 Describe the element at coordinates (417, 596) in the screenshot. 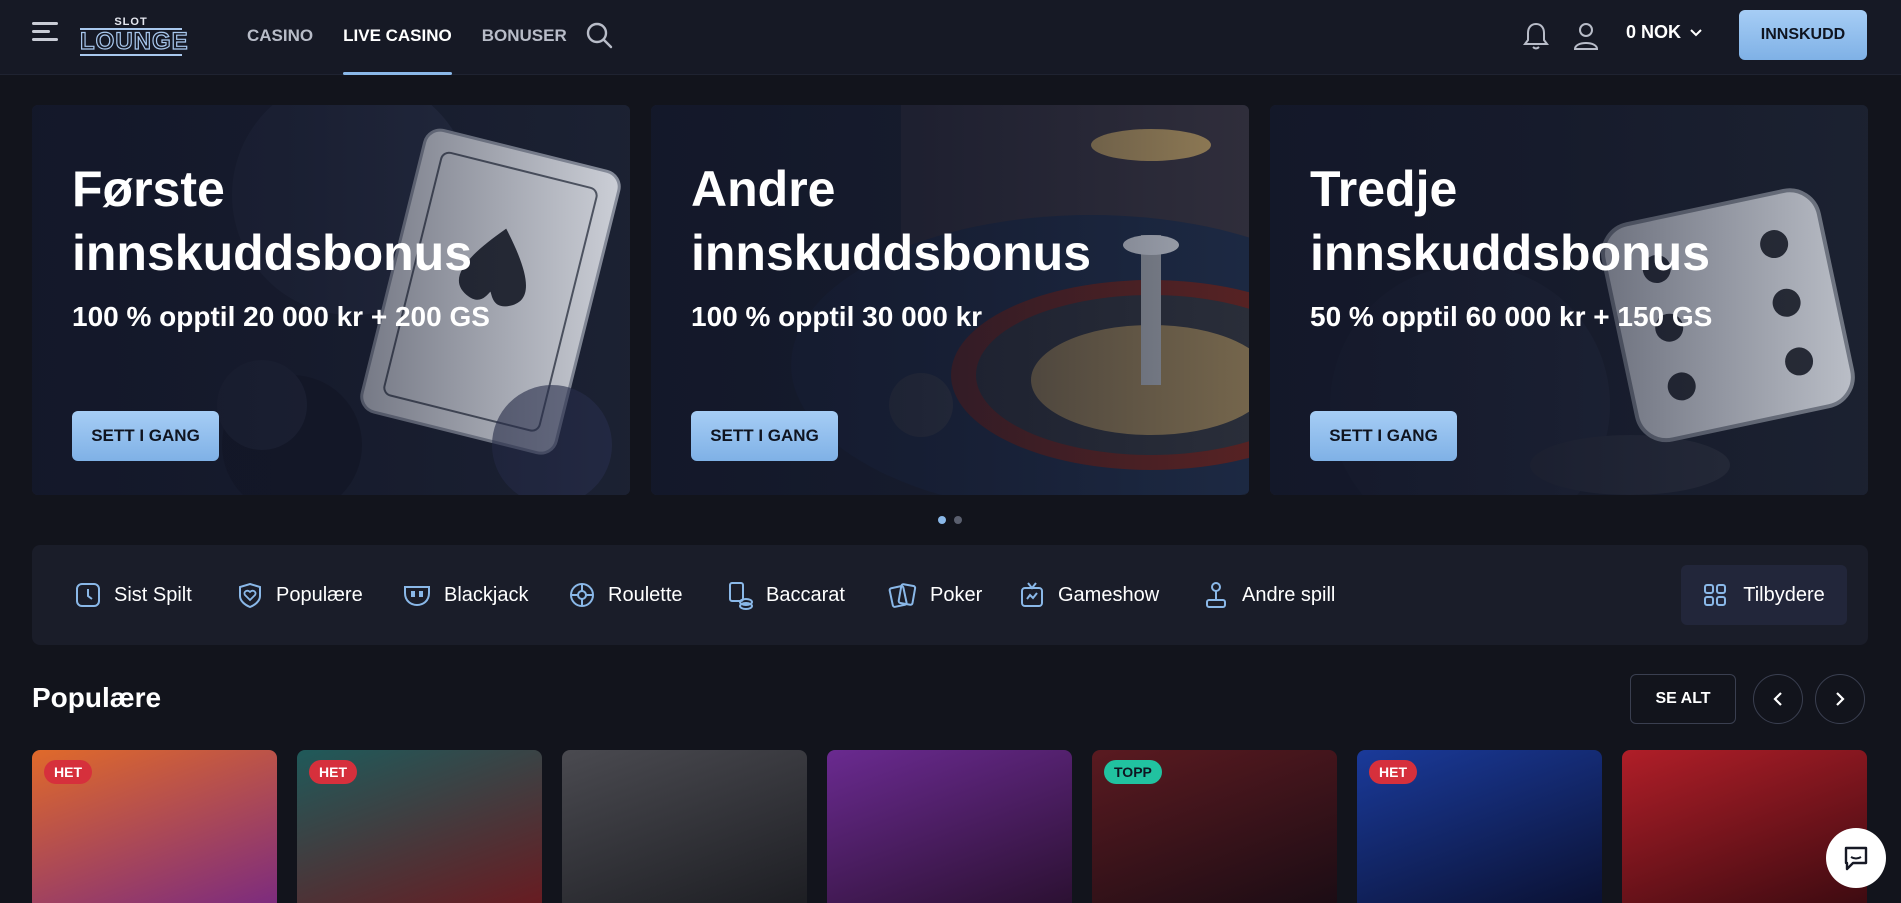

I see `blackjack-icon` at that location.